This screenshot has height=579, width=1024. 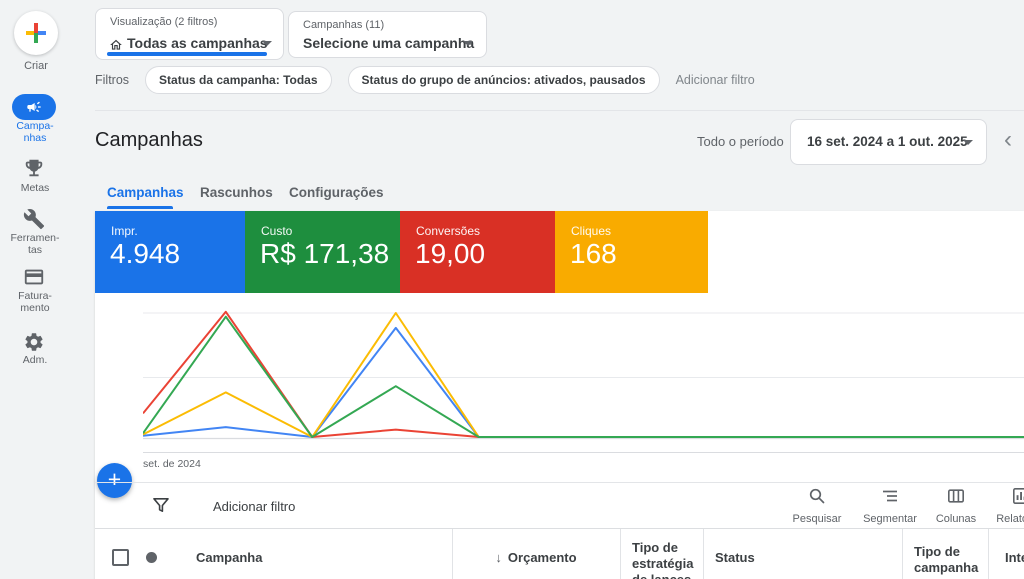 I want to click on reports-action: Relatórios, so click(x=1005, y=506).